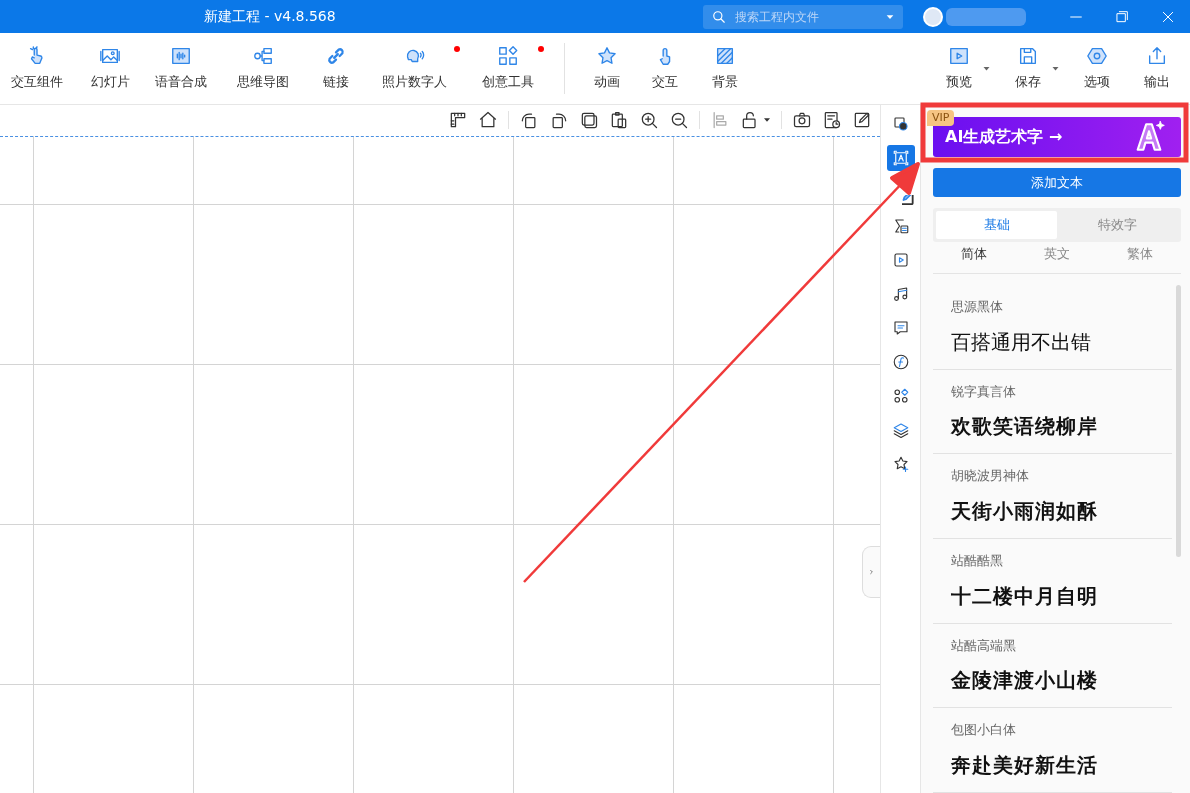 The width and height of the screenshot is (1190, 793). I want to click on toolbar-button: 幻灯片, so click(110, 68).